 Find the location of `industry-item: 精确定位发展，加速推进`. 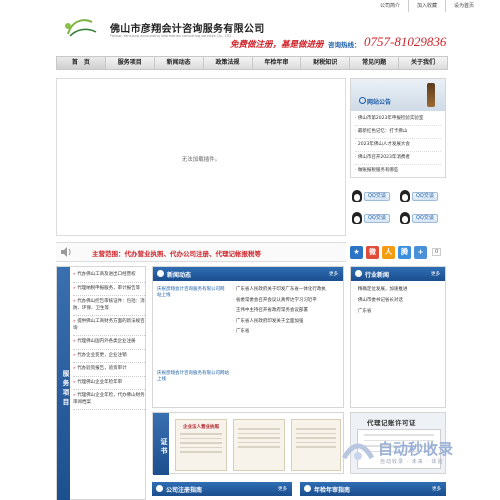

industry-item: 精确定位发展，加速推进 is located at coordinates (398, 289).